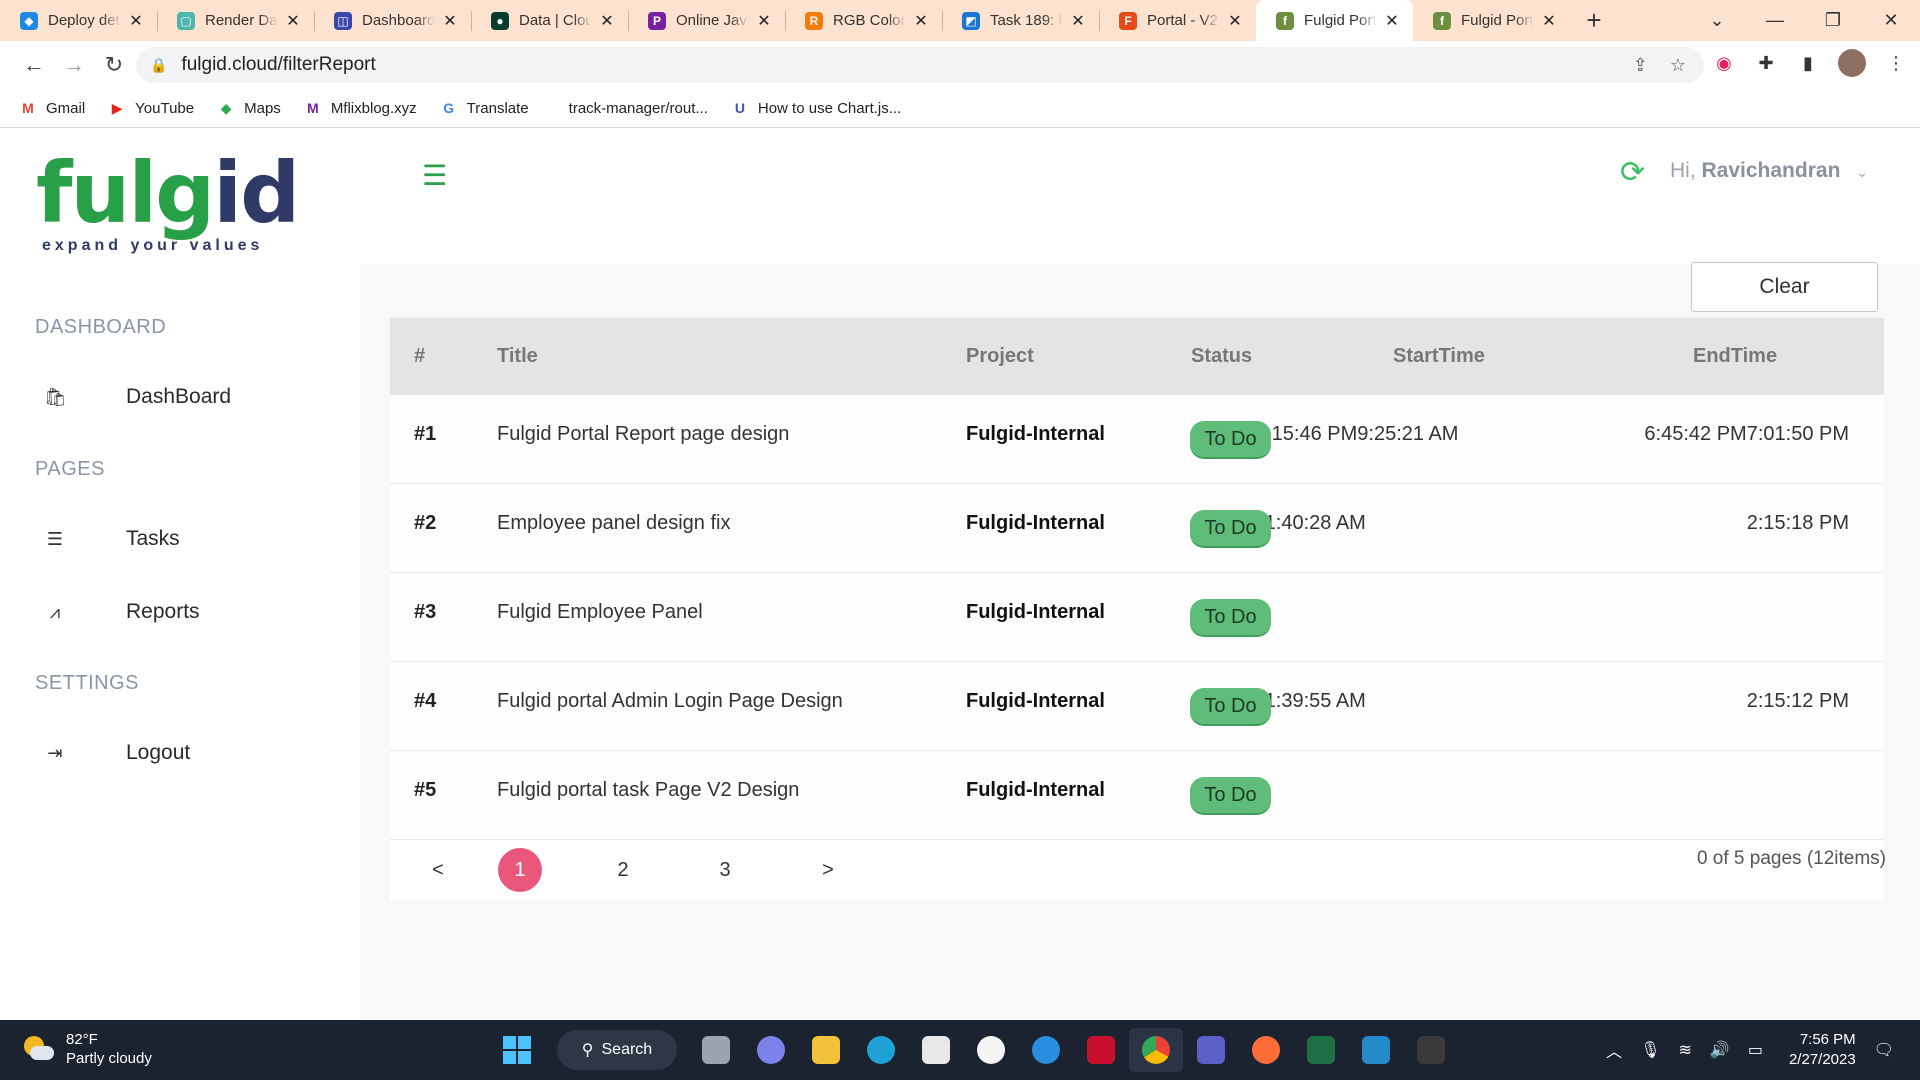  I want to click on browser-tab: F Portal - V2 ✕, so click(1177, 20).